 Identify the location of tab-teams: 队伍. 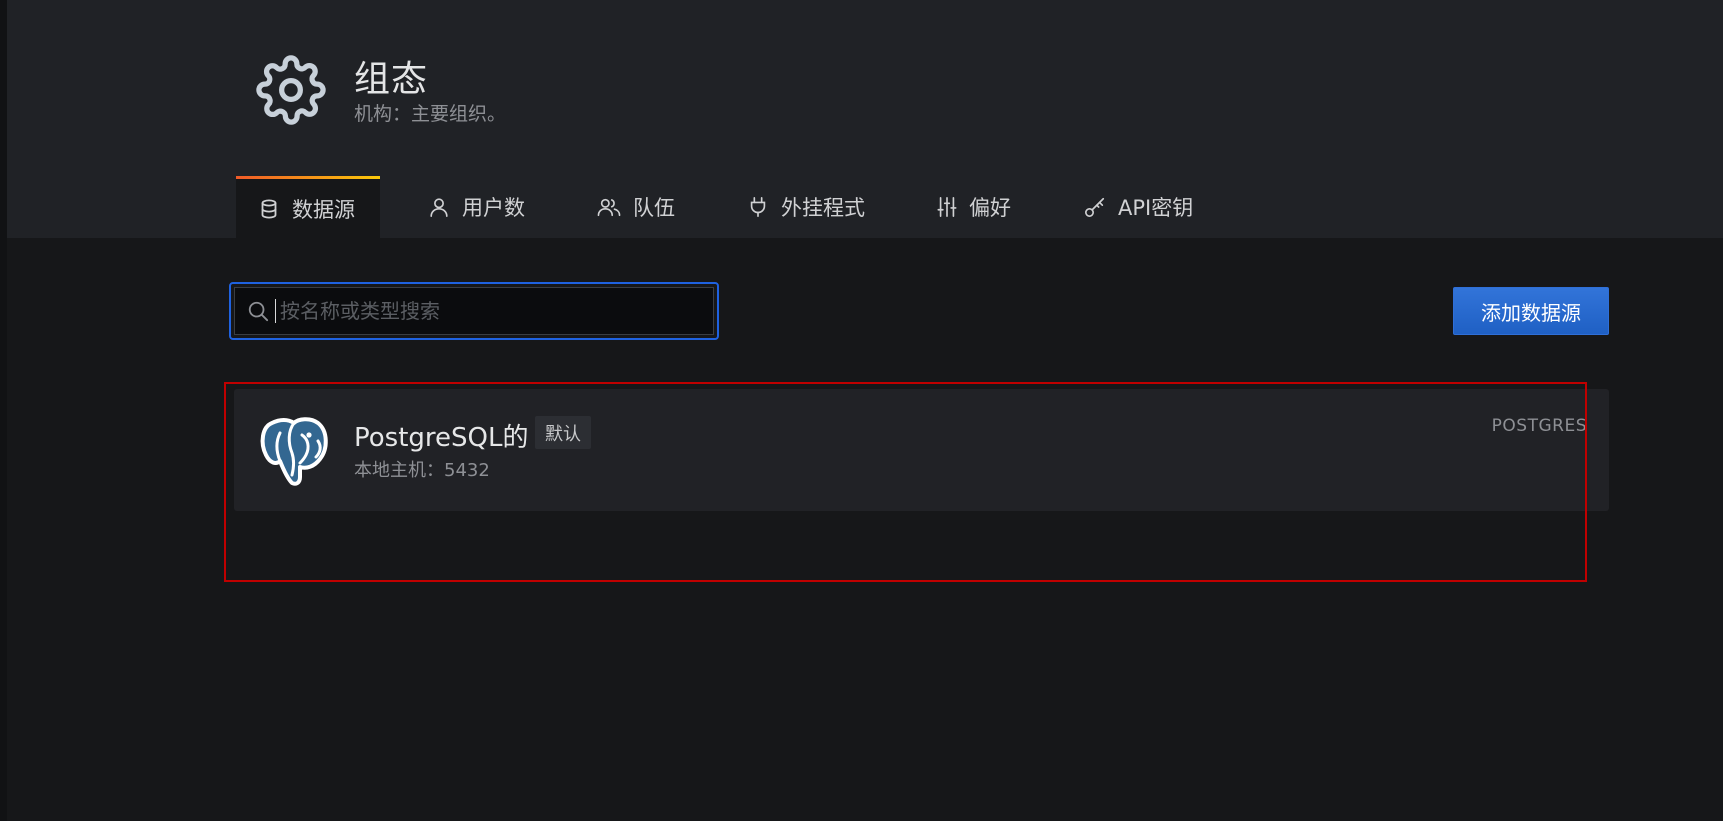
(600, 207).